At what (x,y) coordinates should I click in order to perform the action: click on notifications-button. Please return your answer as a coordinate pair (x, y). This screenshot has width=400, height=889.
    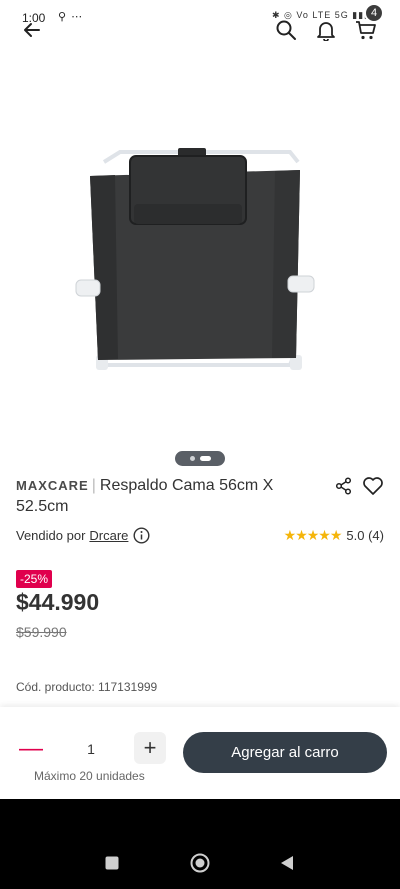
    Looking at the image, I should click on (326, 30).